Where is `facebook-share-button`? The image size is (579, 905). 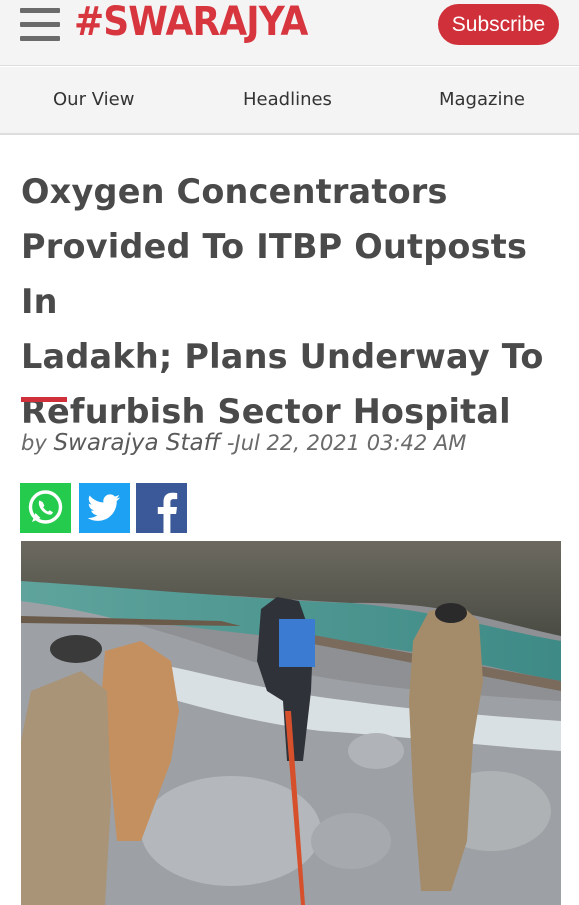
facebook-share-button is located at coordinates (161, 508).